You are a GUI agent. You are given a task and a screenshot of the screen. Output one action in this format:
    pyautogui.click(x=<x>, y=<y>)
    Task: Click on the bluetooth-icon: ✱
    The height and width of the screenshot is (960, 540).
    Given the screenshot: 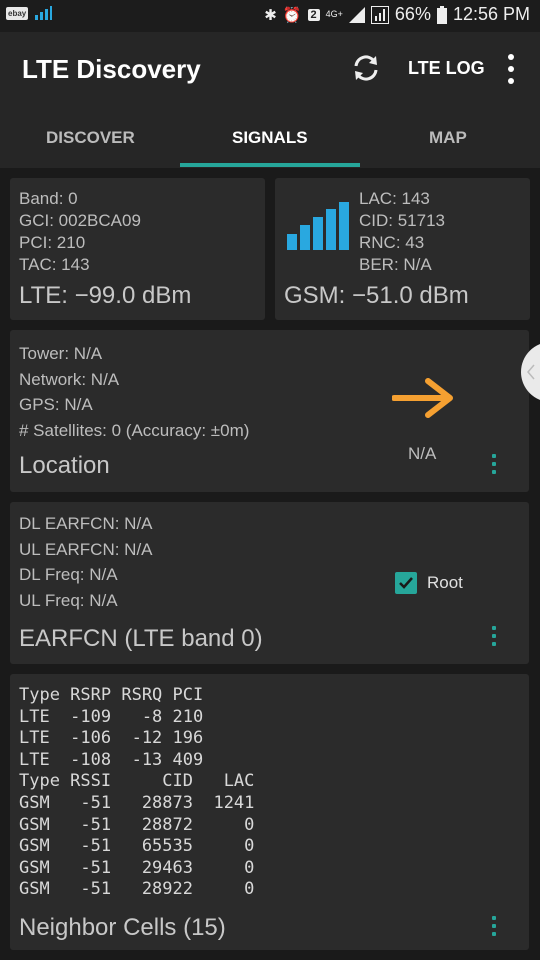 What is the action you would take?
    pyautogui.click(x=270, y=15)
    